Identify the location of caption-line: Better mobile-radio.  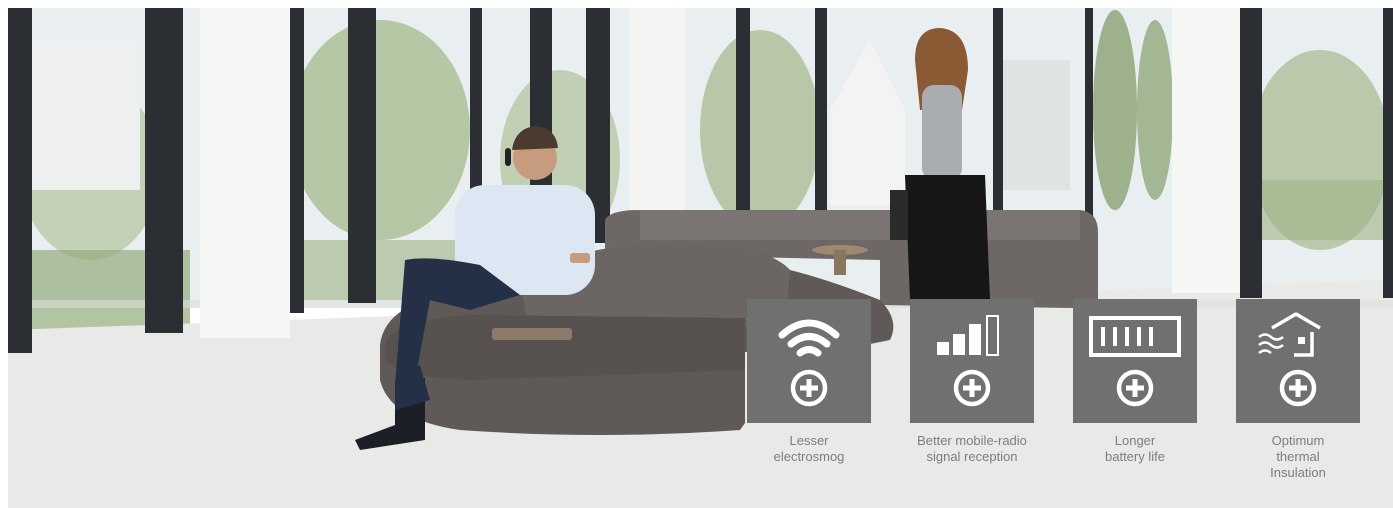
(972, 440).